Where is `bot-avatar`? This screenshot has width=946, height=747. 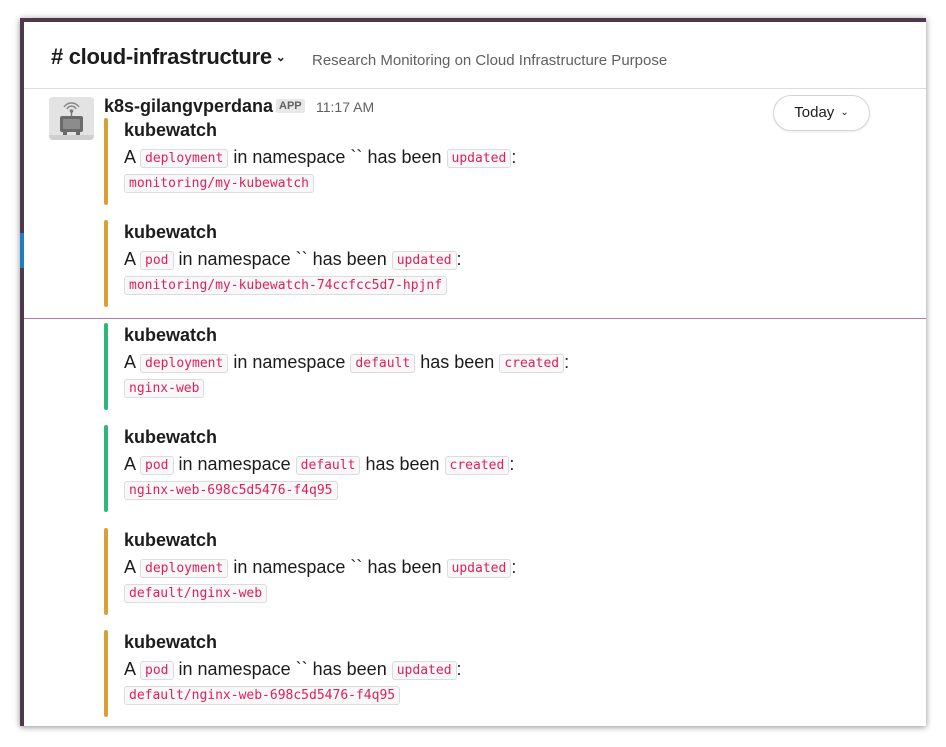 bot-avatar is located at coordinates (71, 118).